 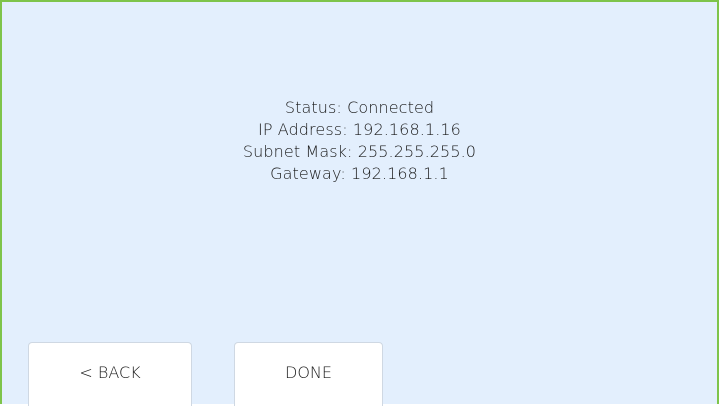 I want to click on ip-address: IP Address: 192.168.1.16, so click(x=359, y=129).